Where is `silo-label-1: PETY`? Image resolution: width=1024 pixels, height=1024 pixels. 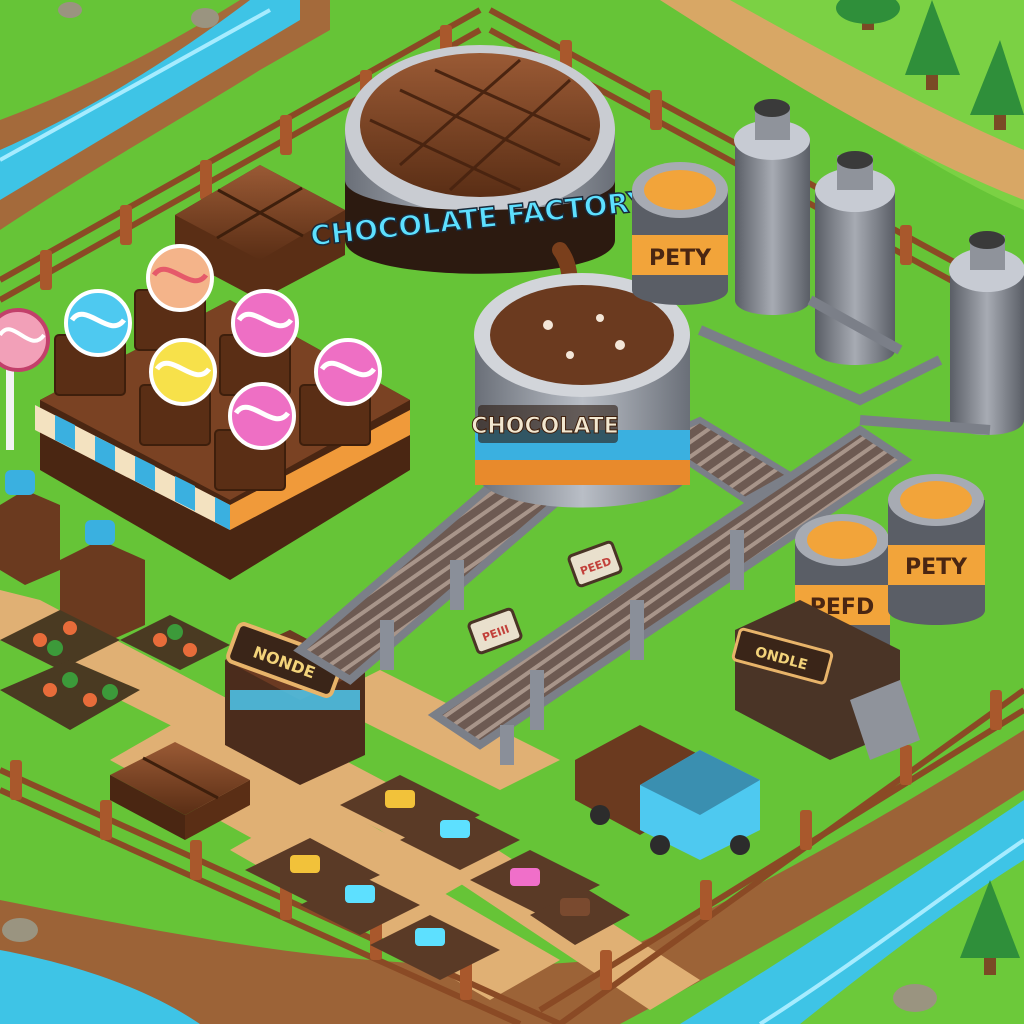 silo-label-1: PETY is located at coordinates (680, 258).